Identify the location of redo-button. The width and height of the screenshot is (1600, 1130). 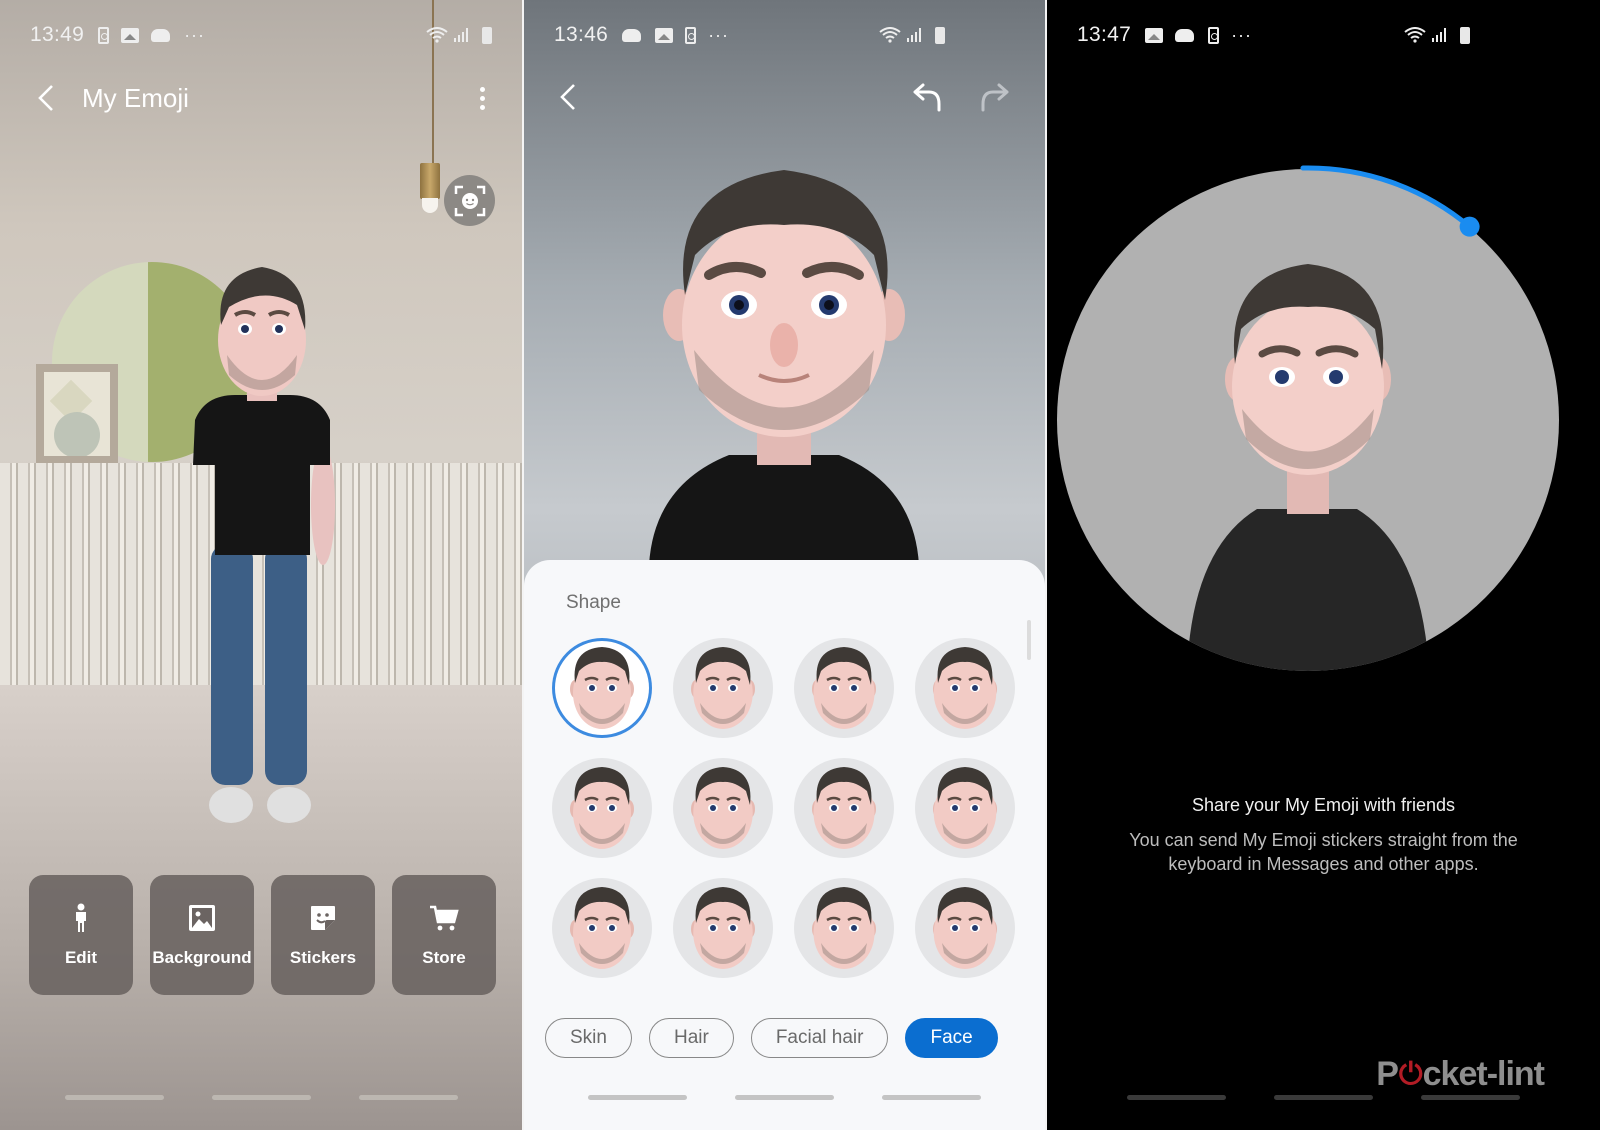
(995, 97).